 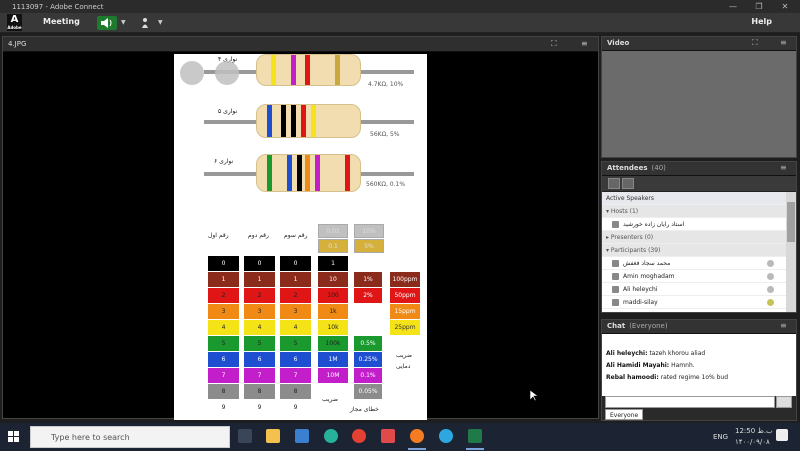 What do you see at coordinates (699, 169) in the screenshot?
I see `attendees-pod-header: Attendees (40) ≡` at bounding box center [699, 169].